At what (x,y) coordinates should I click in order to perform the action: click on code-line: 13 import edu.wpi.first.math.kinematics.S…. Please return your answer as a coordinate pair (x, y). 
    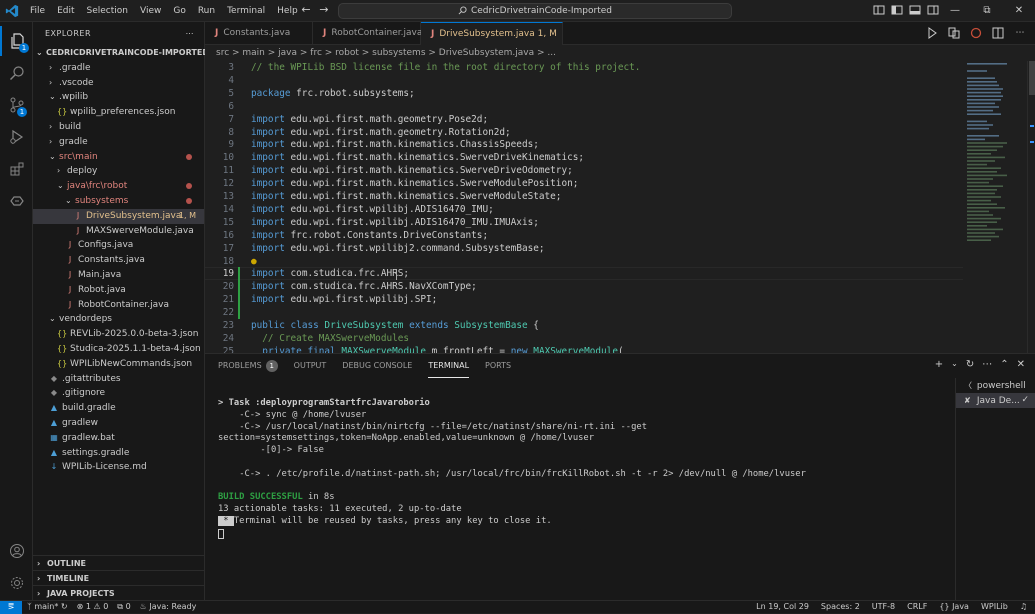
    Looking at the image, I should click on (584, 197).